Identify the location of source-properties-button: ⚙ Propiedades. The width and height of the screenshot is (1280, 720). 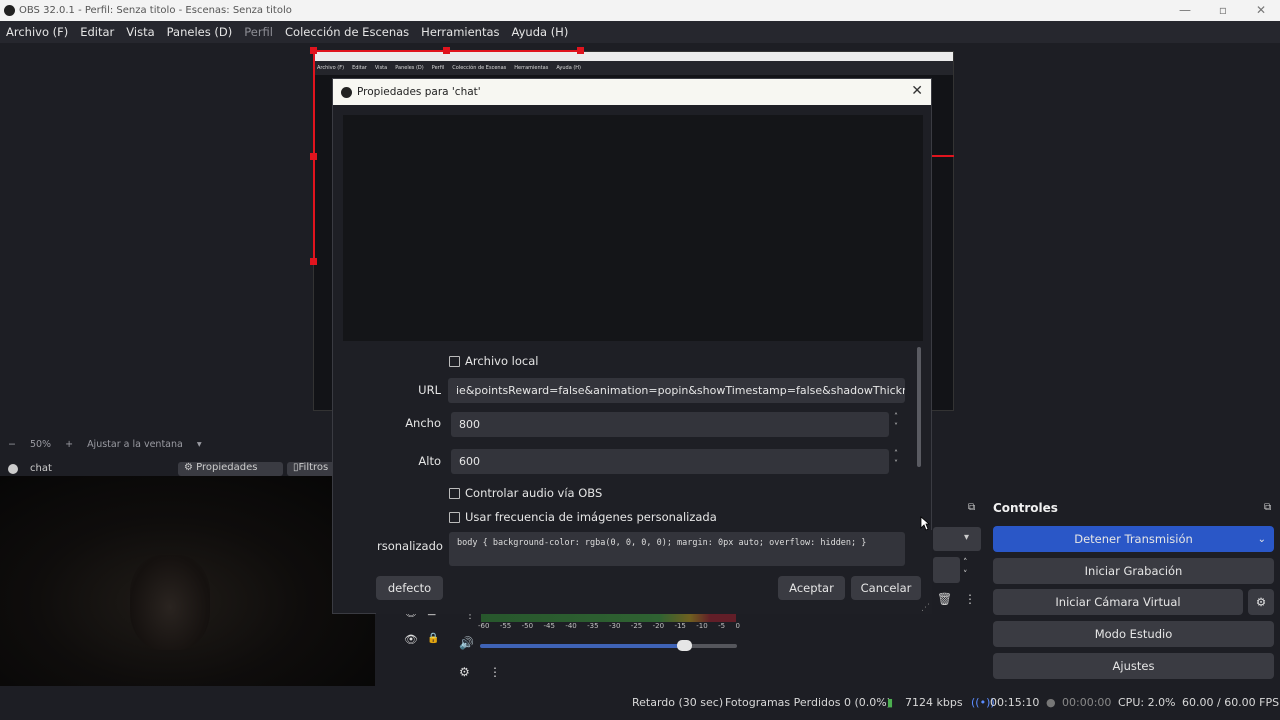
(230, 469).